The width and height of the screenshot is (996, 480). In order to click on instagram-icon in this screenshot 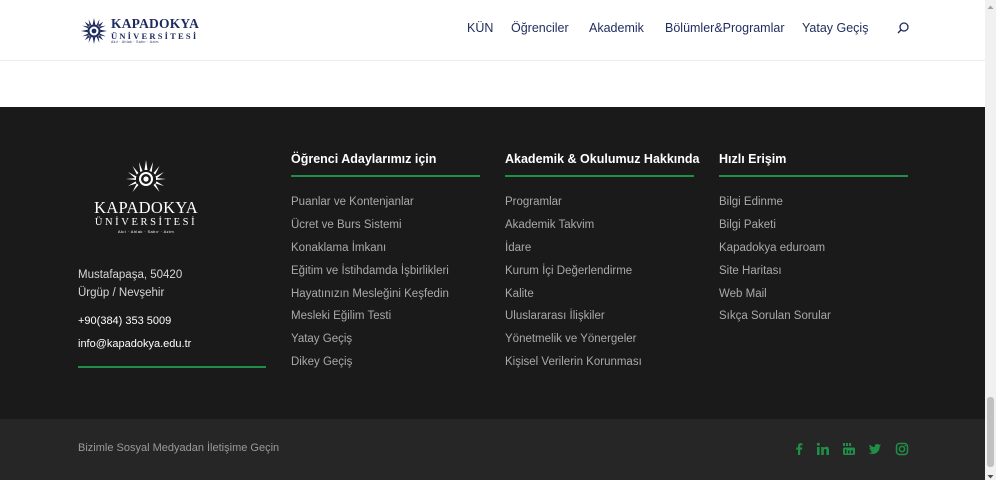, I will do `click(902, 449)`.